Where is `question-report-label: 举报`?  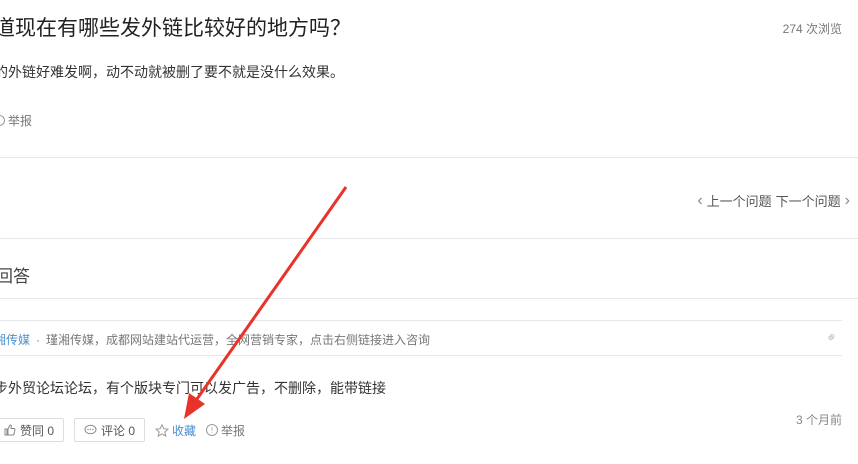
question-report-label: 举报 is located at coordinates (20, 121).